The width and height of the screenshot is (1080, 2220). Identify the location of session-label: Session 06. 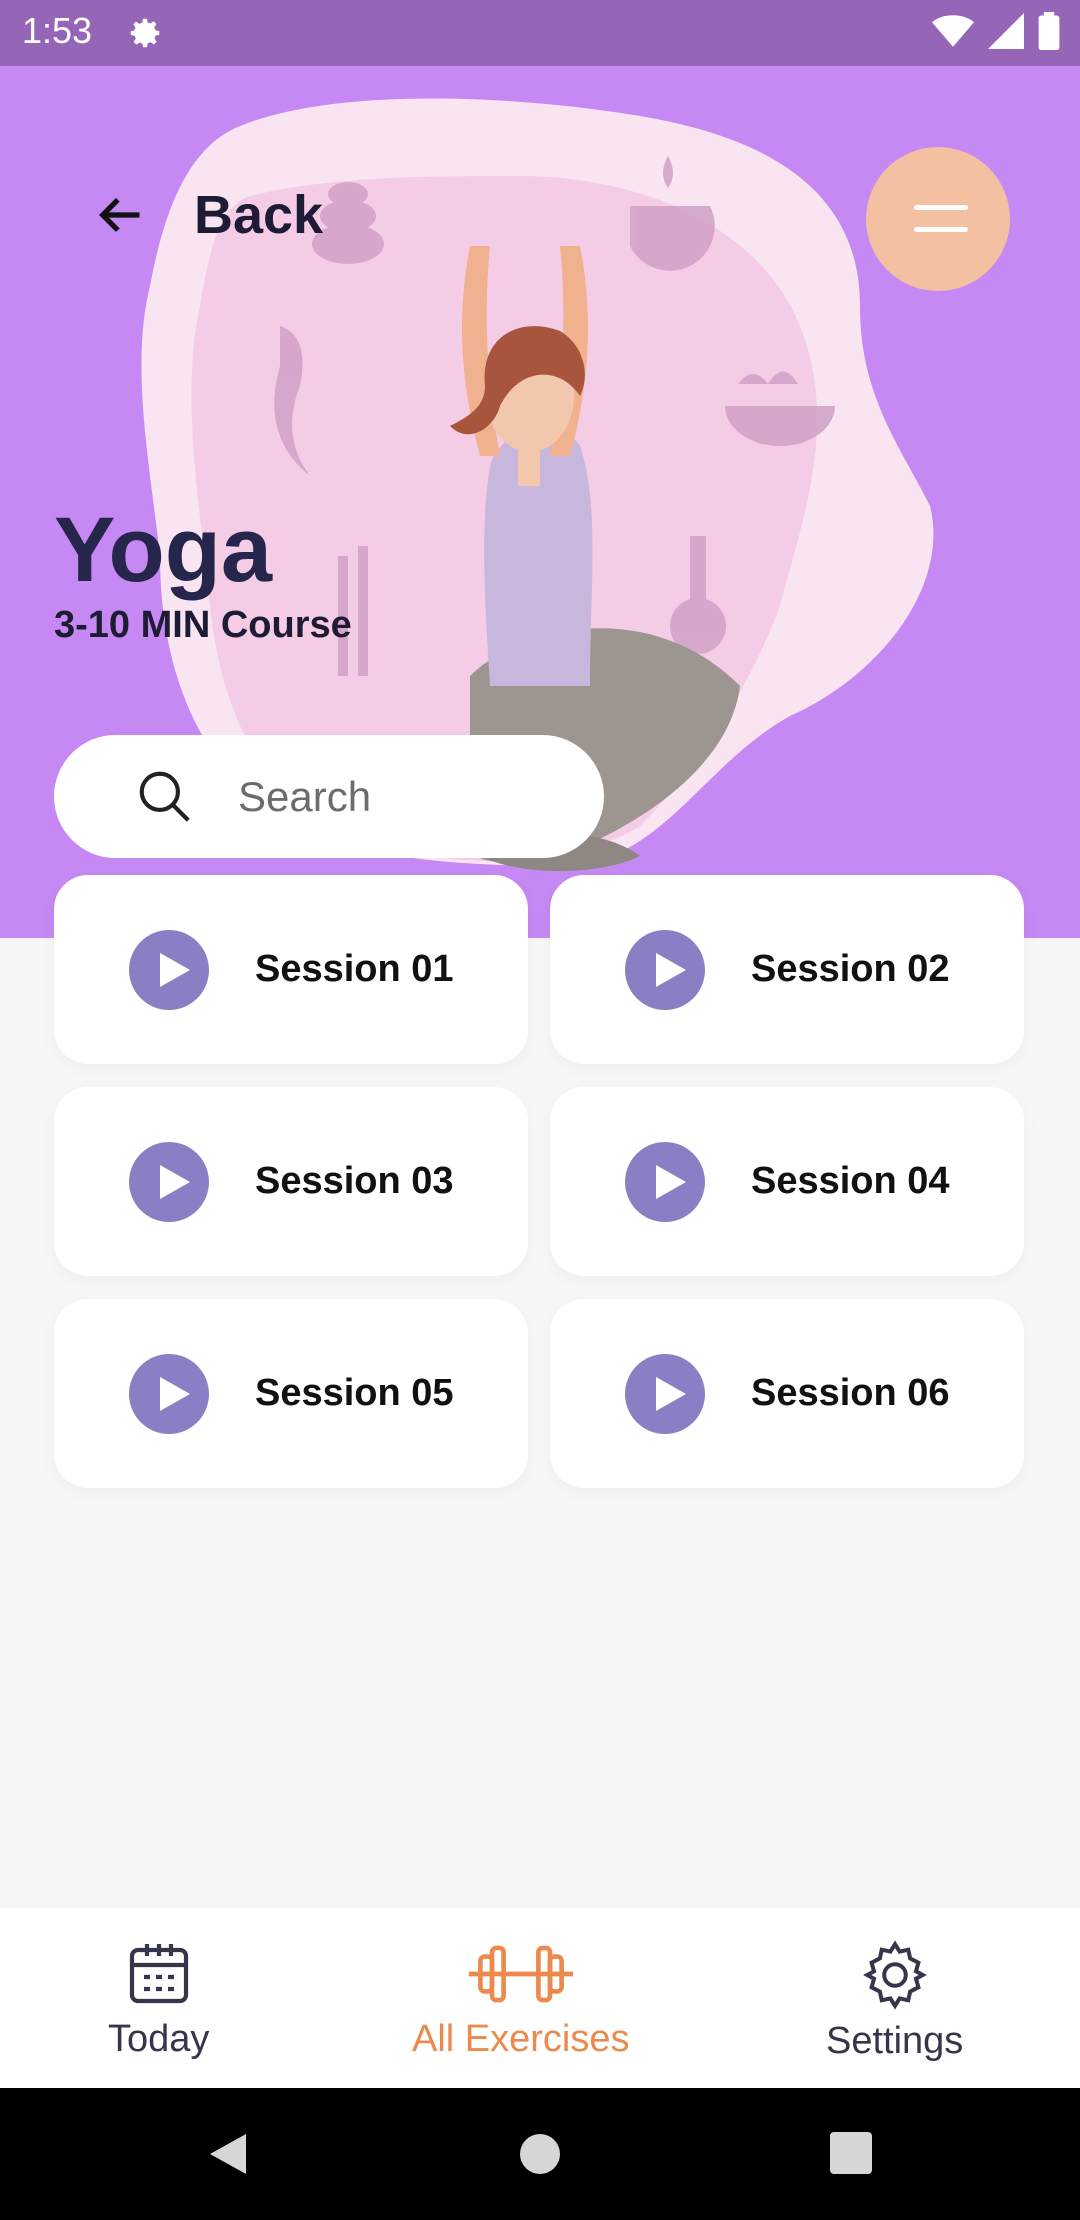
(850, 1393).